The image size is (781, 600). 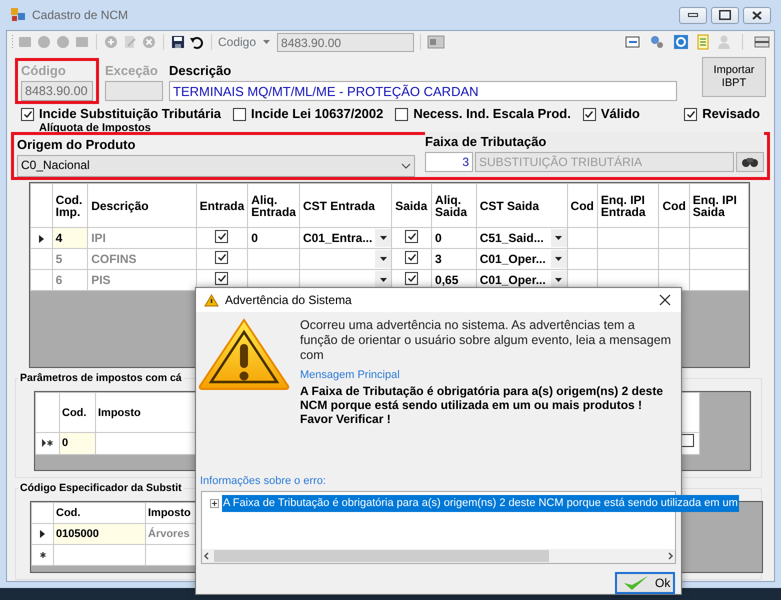 What do you see at coordinates (703, 42) in the screenshot?
I see `note-icon` at bounding box center [703, 42].